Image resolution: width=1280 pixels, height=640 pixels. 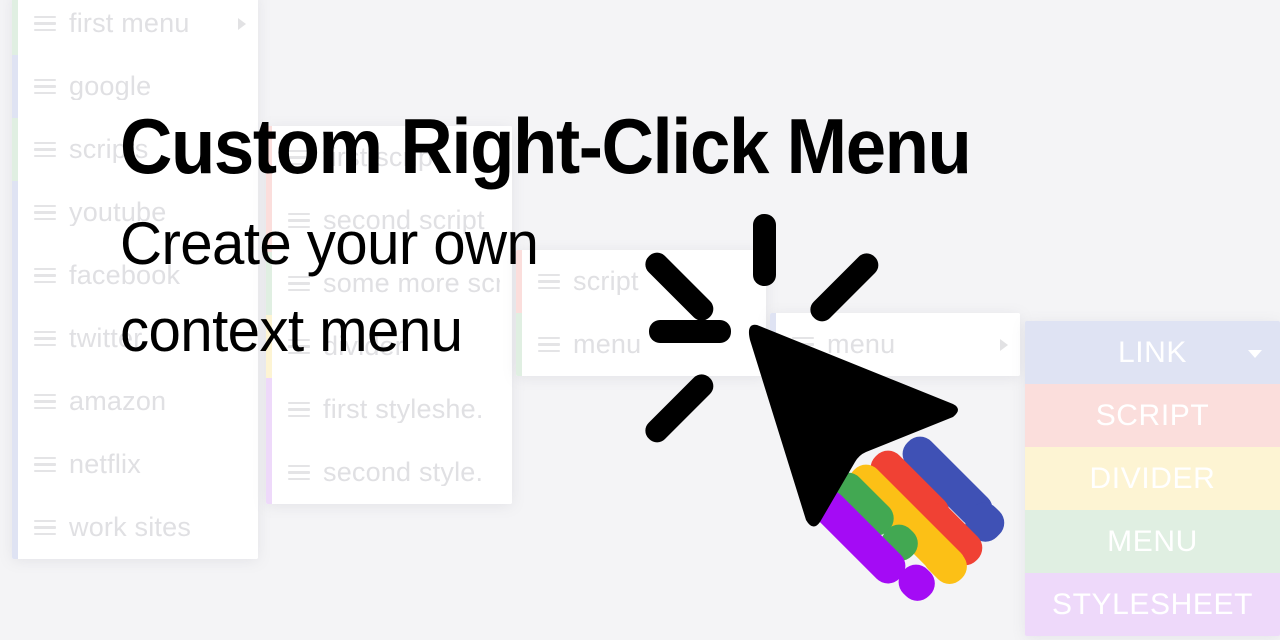 I want to click on menu-item-label: twitter, so click(x=106, y=338).